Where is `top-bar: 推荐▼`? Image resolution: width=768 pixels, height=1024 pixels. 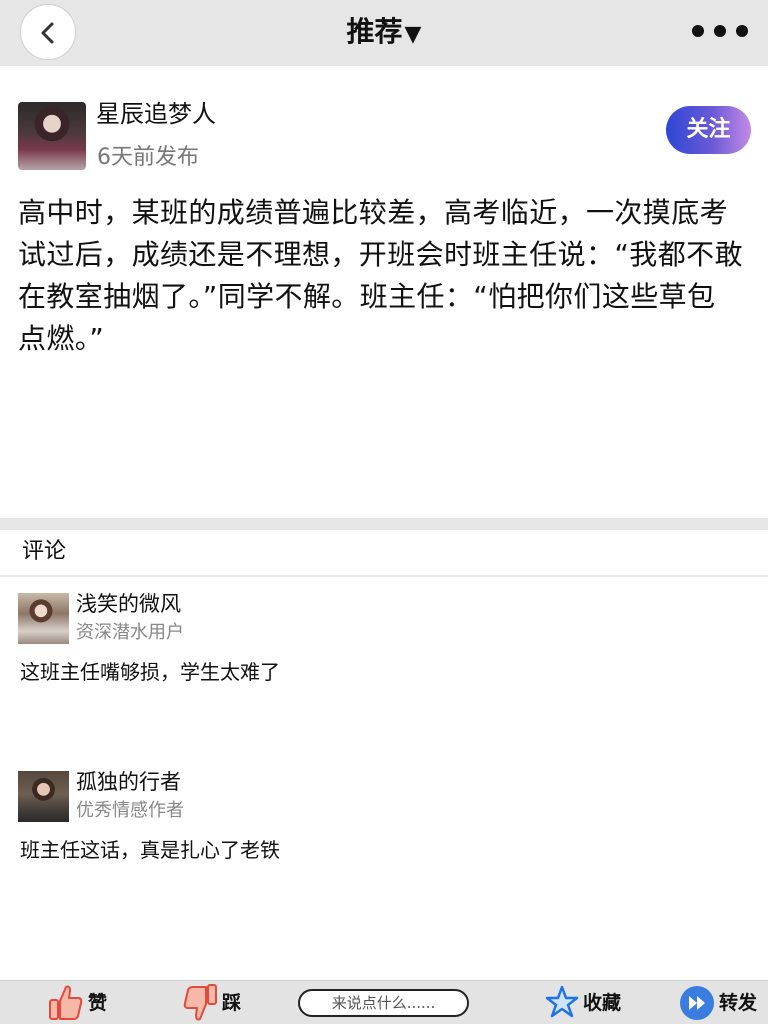
top-bar: 推荐▼ is located at coordinates (384, 33).